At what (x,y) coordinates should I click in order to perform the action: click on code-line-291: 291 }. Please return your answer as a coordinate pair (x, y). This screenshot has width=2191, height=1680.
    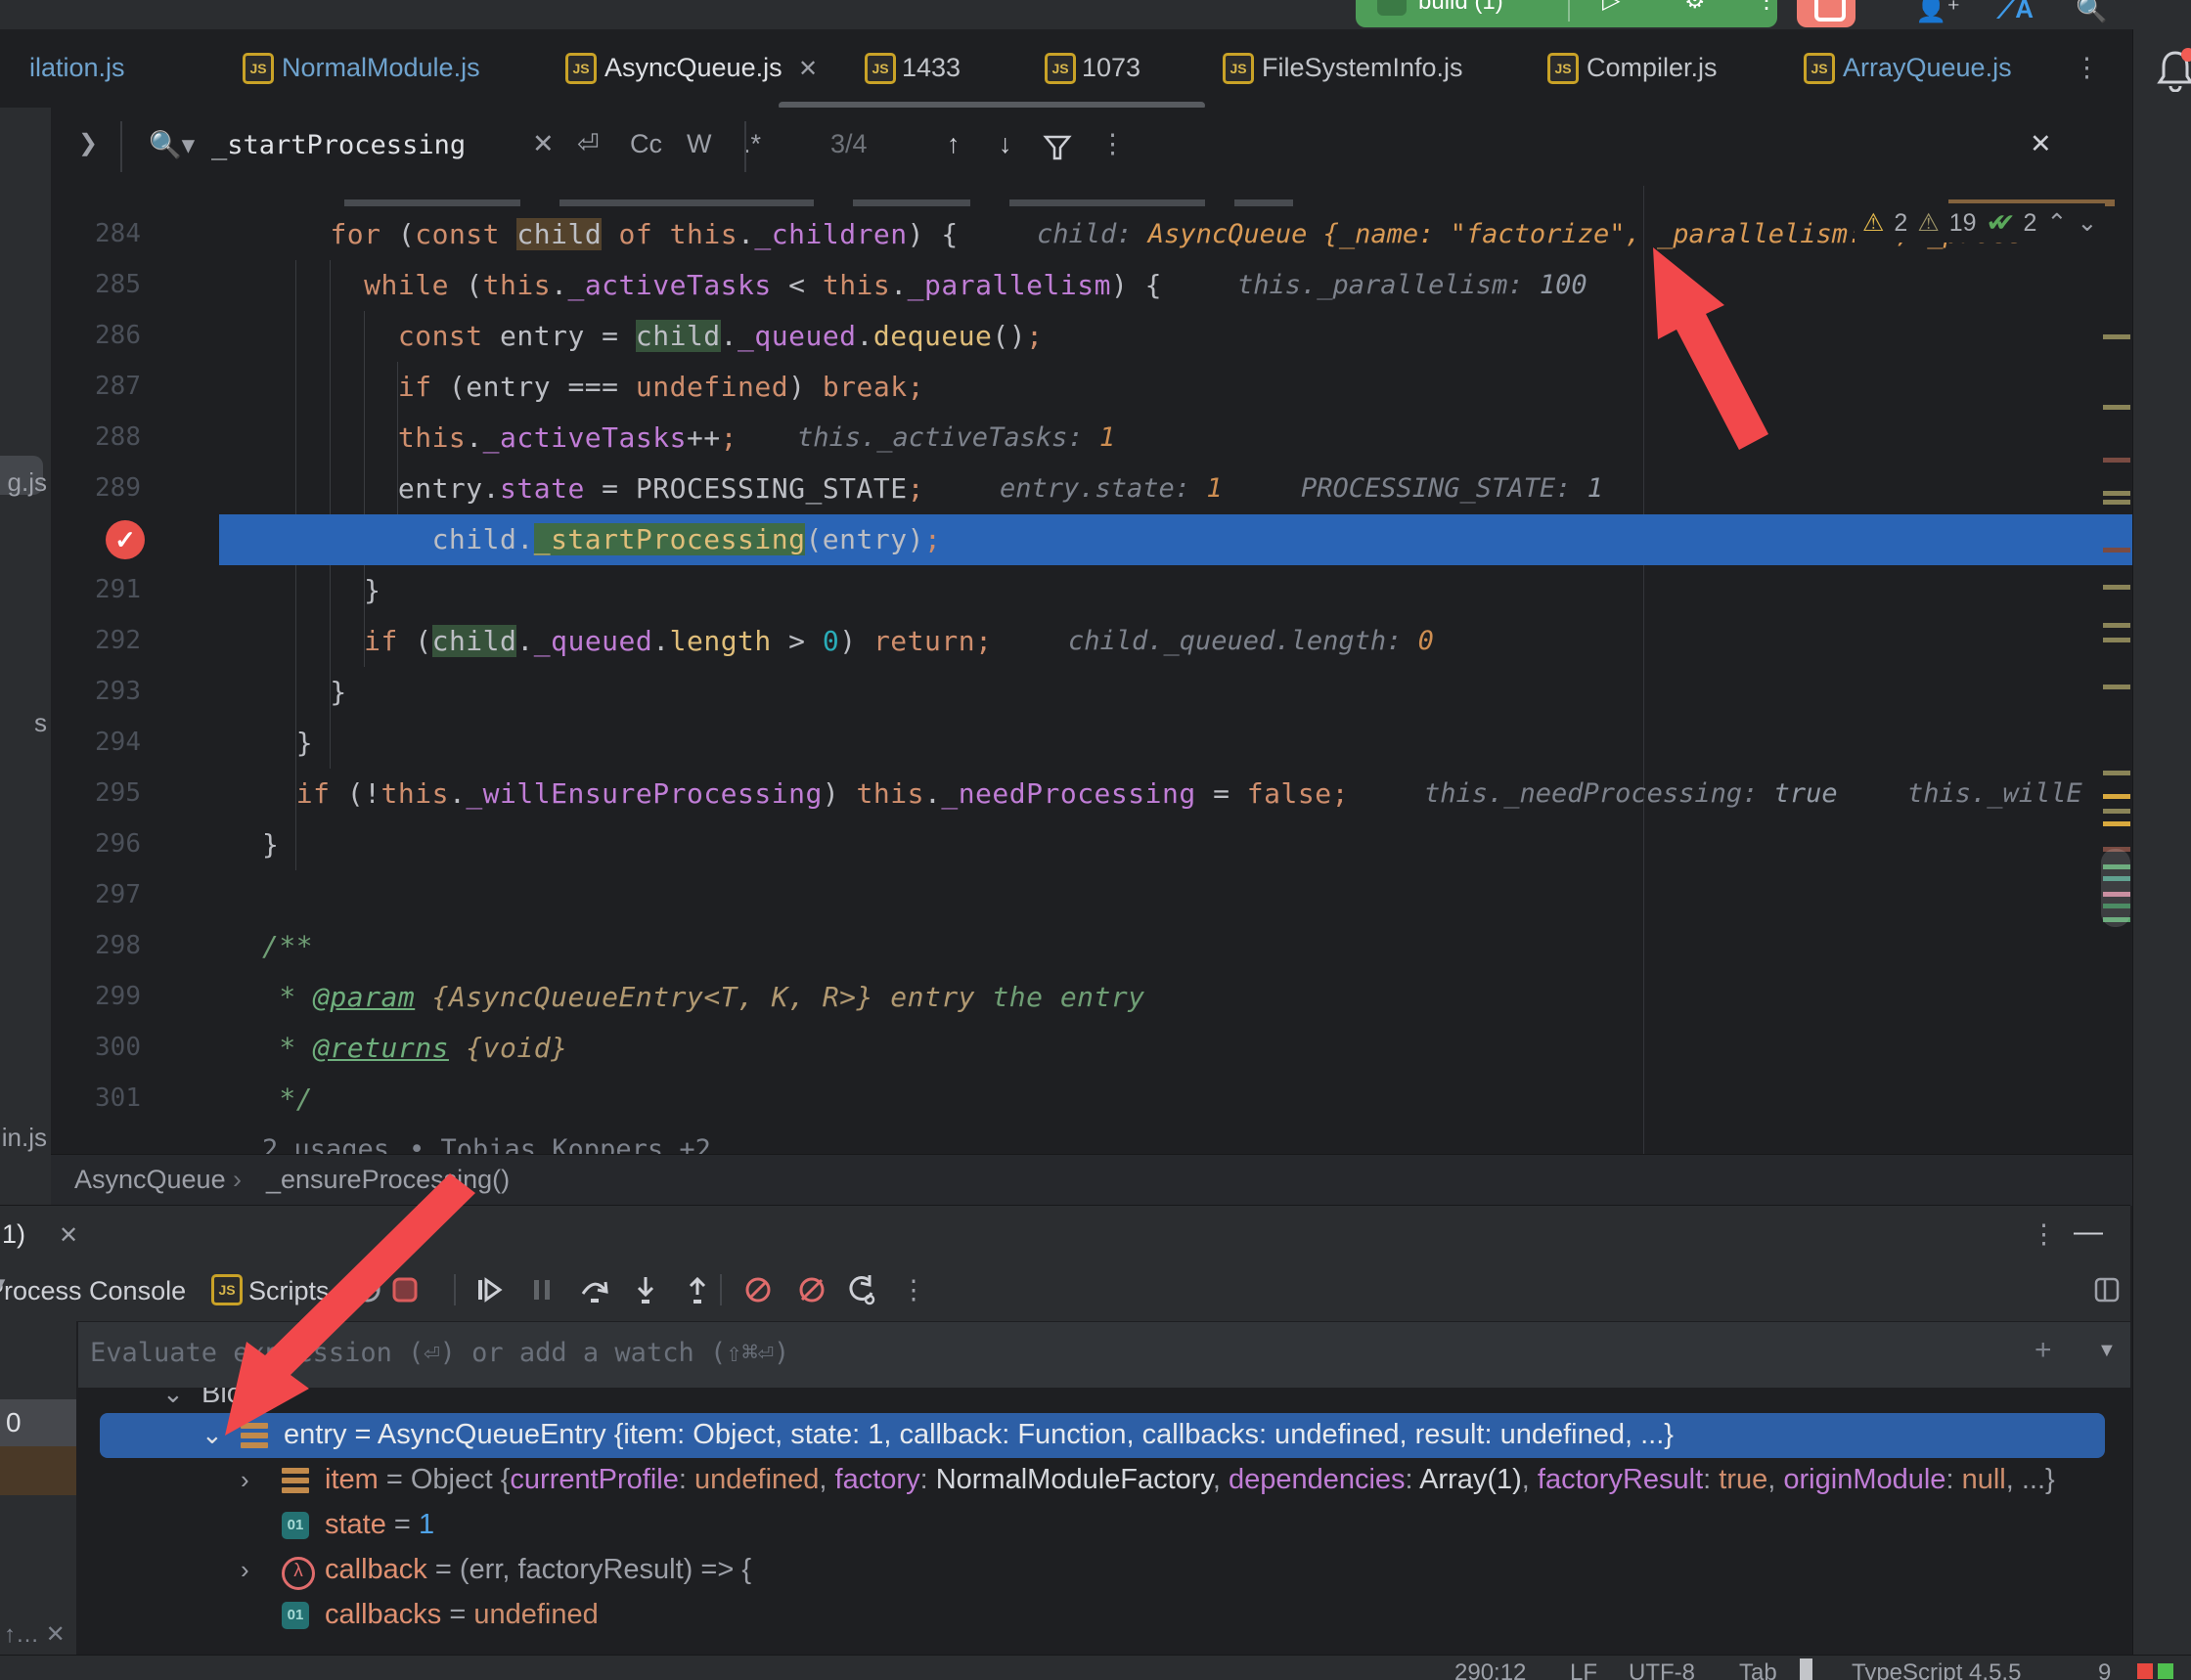
    Looking at the image, I should click on (1091, 590).